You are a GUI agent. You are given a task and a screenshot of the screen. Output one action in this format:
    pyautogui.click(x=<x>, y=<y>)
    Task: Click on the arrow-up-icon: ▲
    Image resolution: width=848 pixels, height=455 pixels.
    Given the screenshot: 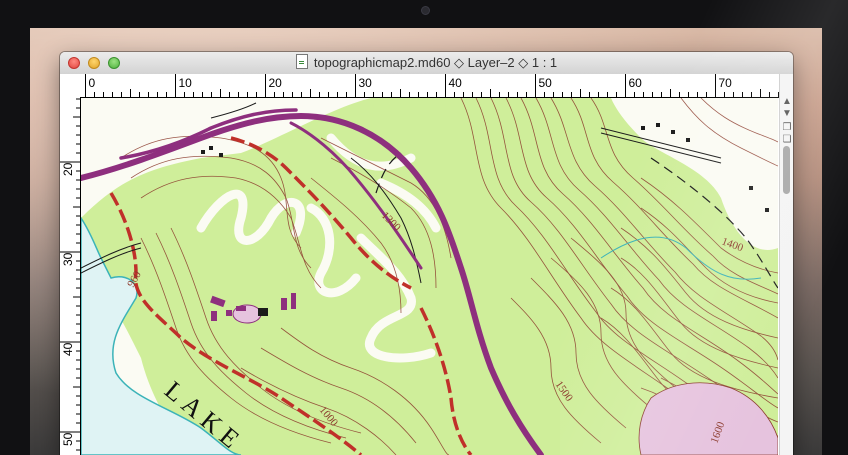 What is the action you would take?
    pyautogui.click(x=787, y=102)
    